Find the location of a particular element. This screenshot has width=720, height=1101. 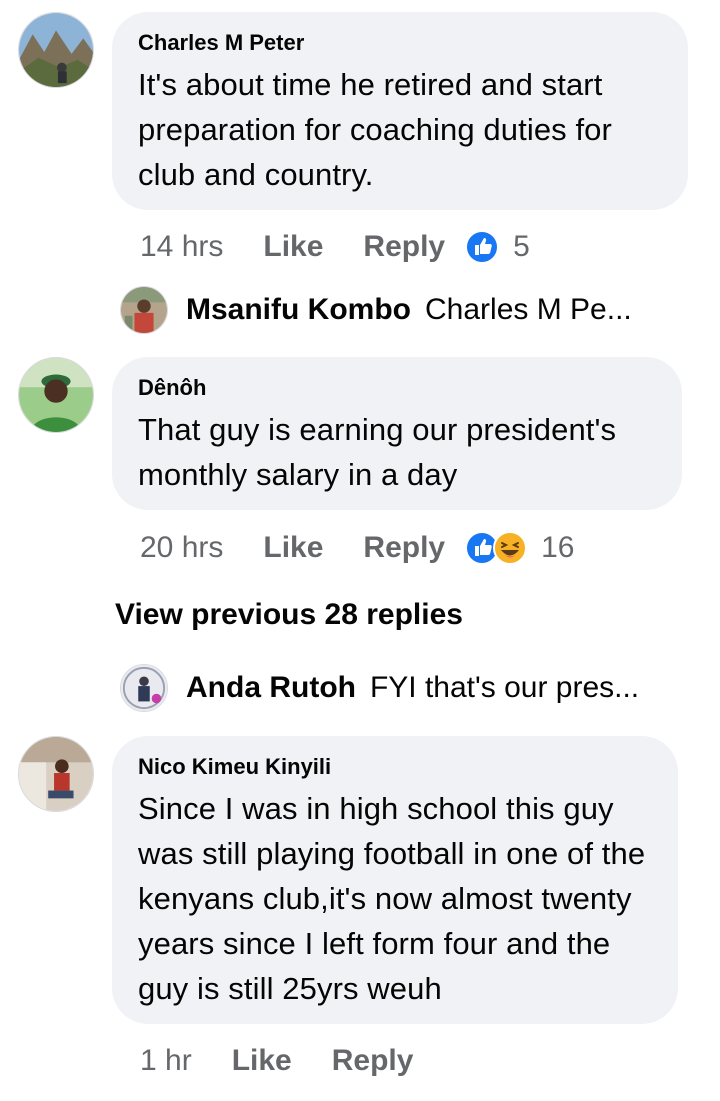

reaction-summary: 16 is located at coordinates (520, 548).